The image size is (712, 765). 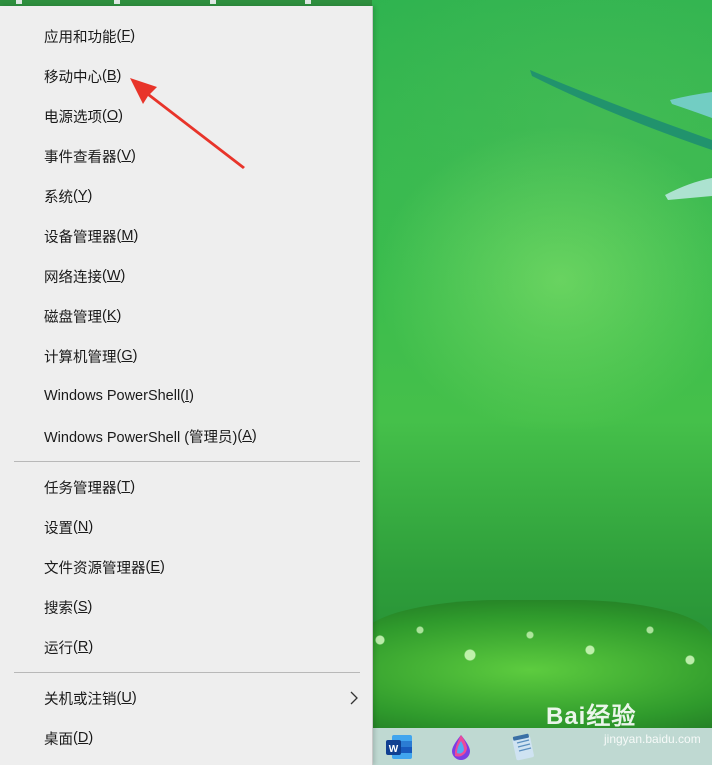 What do you see at coordinates (112, 316) in the screenshot?
I see `menu-item-shortcut: (K)` at bounding box center [112, 316].